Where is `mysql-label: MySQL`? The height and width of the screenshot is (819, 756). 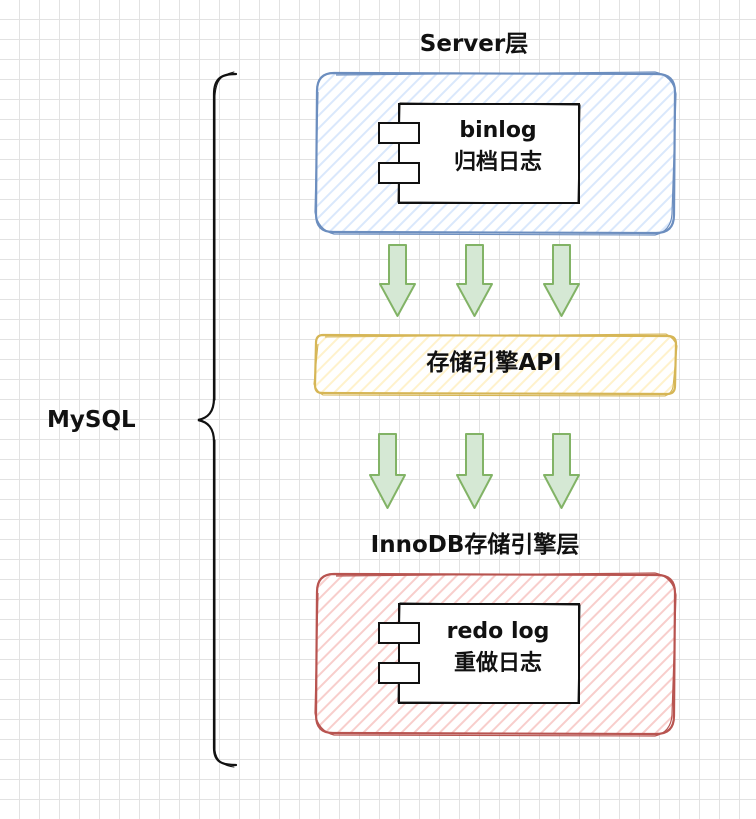 mysql-label: MySQL is located at coordinates (91, 420).